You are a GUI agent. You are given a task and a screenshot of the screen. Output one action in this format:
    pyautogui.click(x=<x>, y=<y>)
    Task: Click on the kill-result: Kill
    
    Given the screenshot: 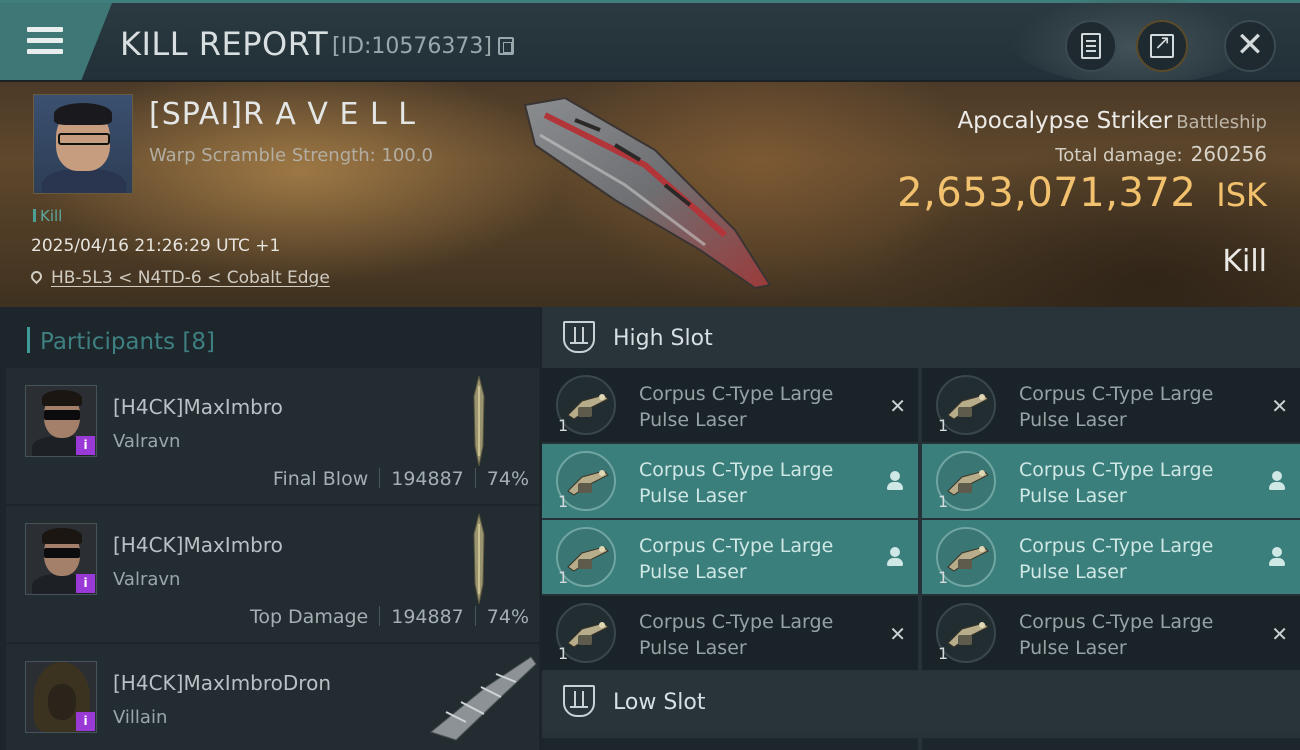 What is the action you would take?
    pyautogui.click(x=1244, y=261)
    